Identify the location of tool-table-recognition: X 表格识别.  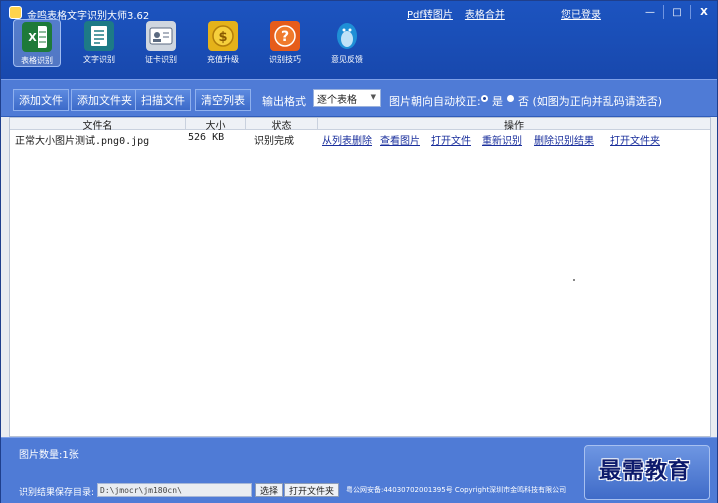
(37, 43).